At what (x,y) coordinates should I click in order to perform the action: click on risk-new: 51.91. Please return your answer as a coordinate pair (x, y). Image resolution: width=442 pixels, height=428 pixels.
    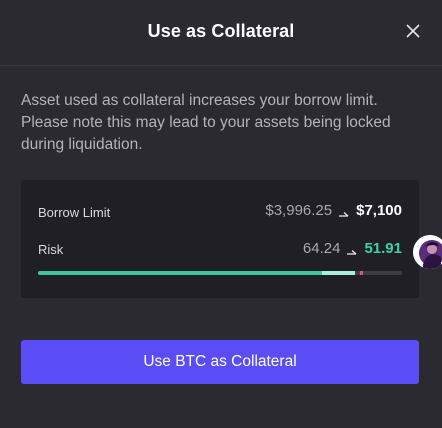
    Looking at the image, I should click on (383, 248).